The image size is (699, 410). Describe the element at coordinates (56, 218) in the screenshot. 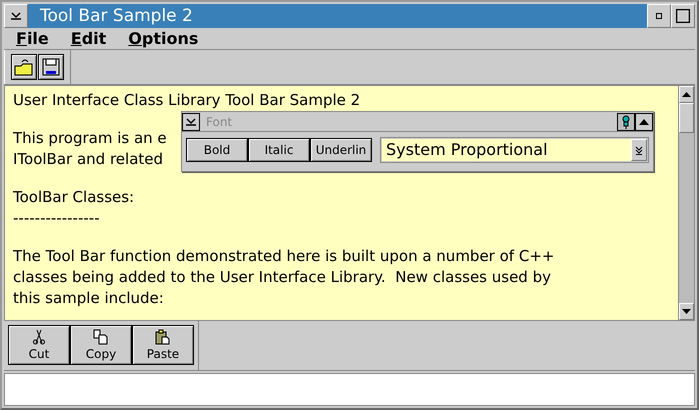

I see `text-line: ----------------` at that location.